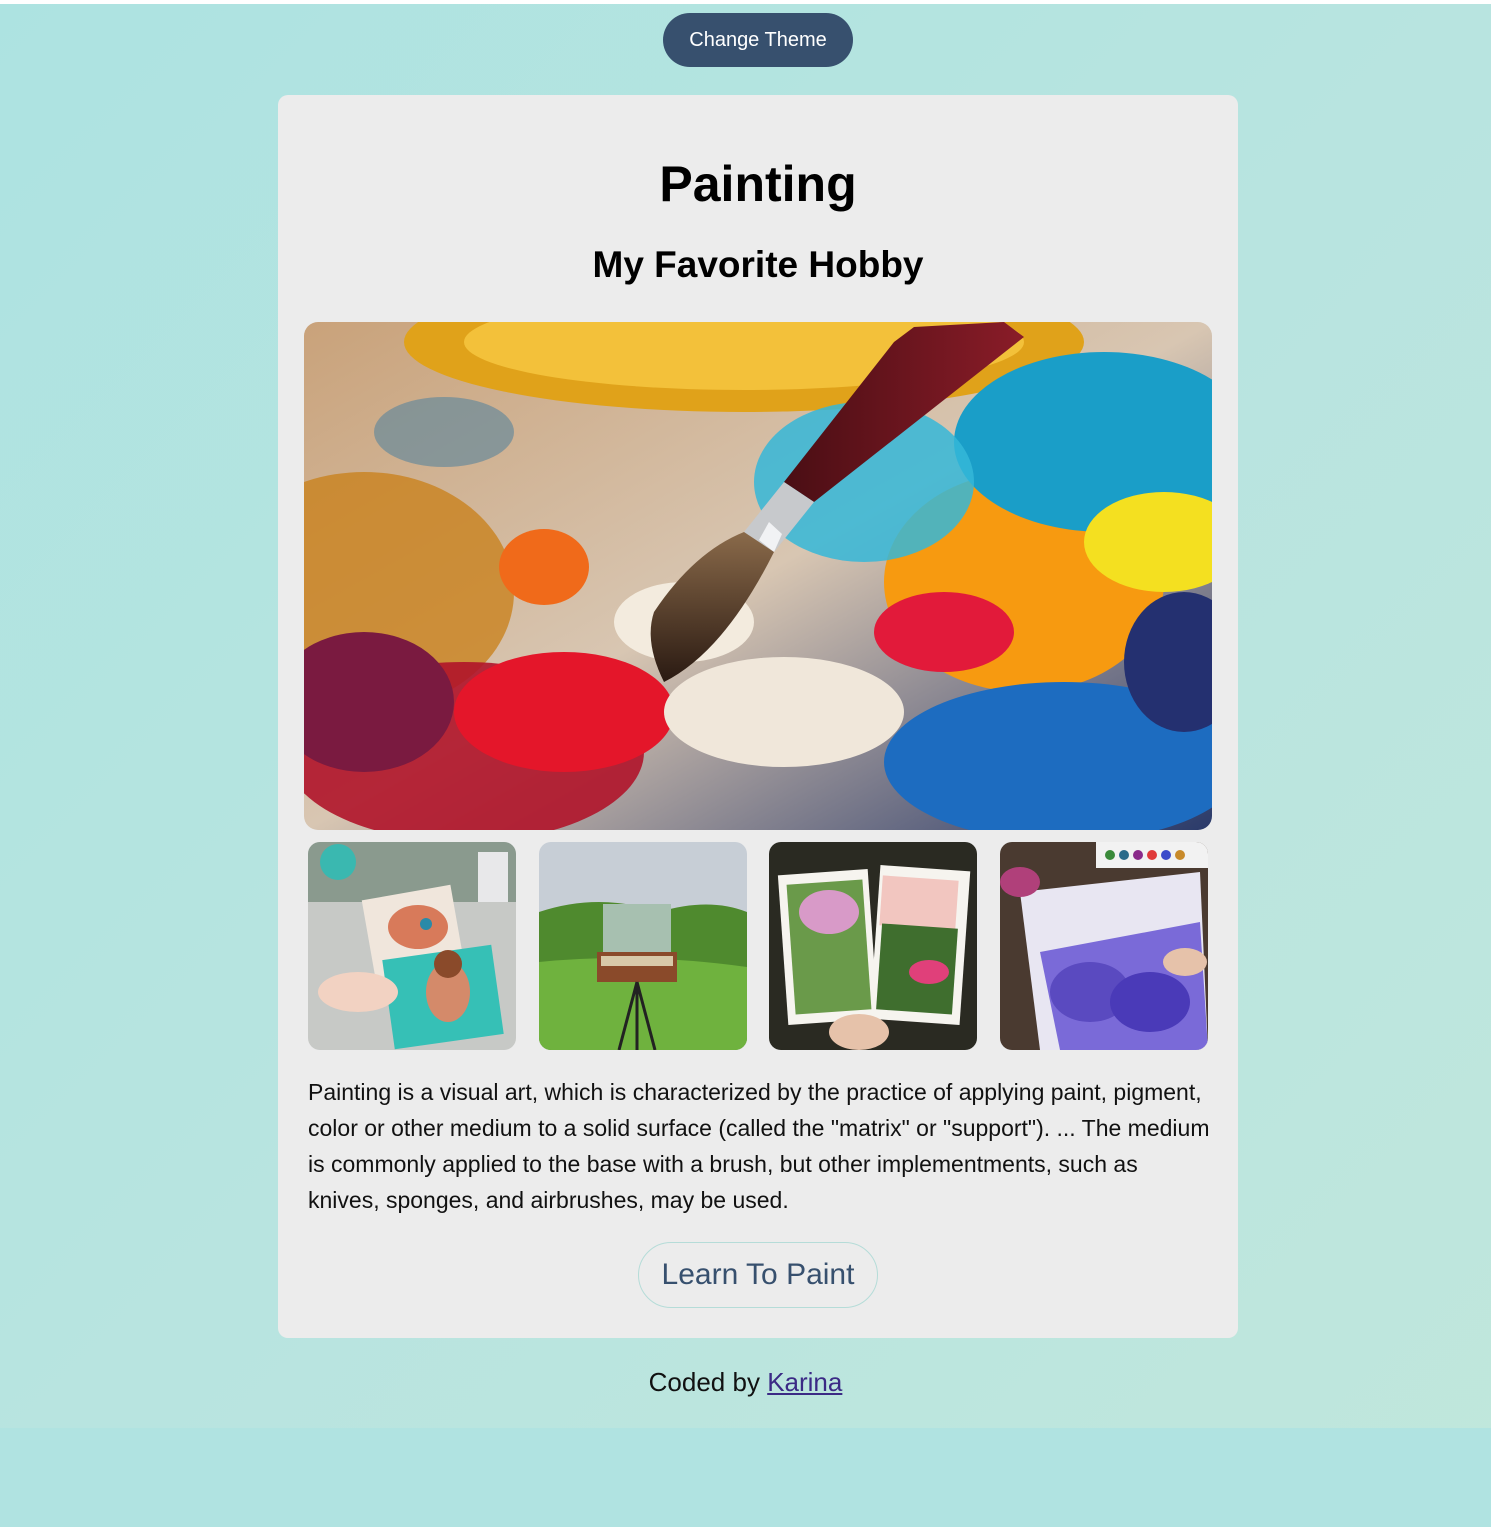  Describe the element at coordinates (745, 1477) in the screenshot. I see `bottom-band` at that location.